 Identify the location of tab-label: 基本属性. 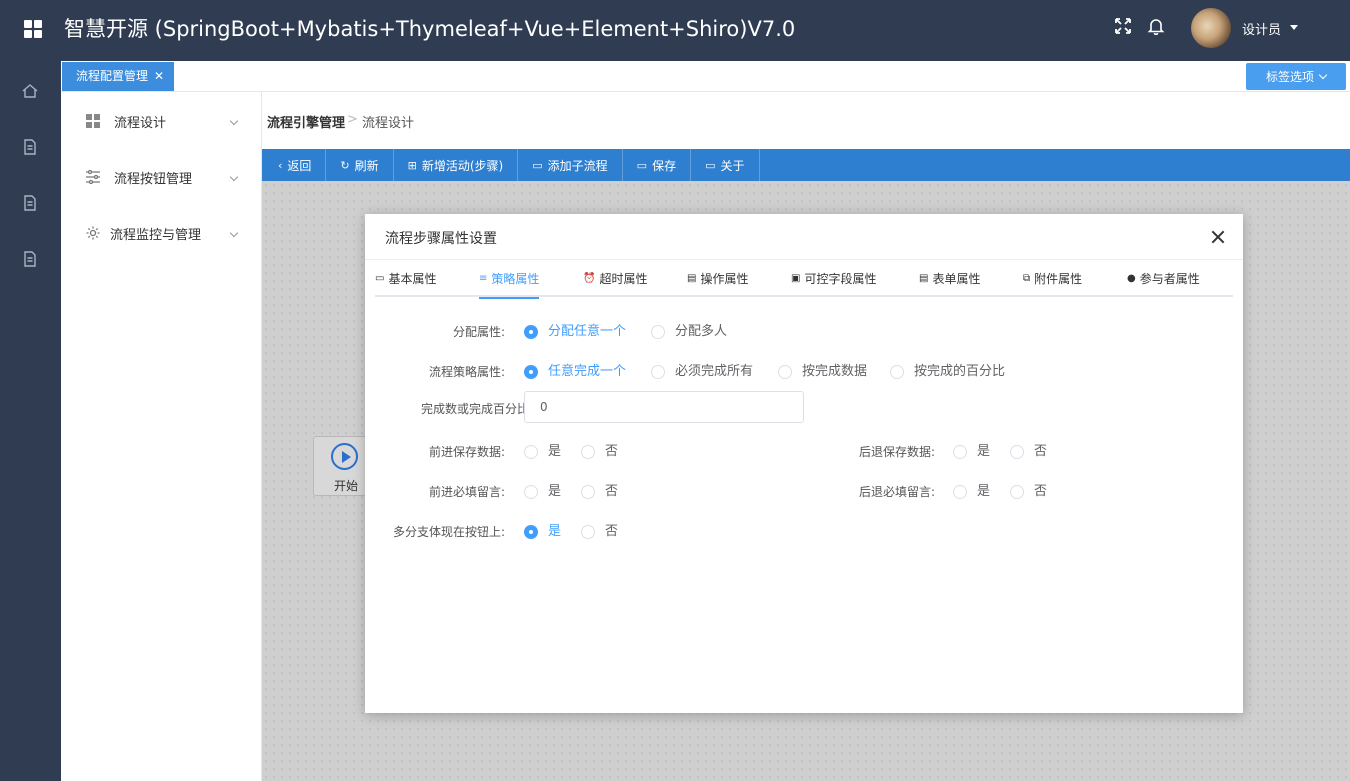
(412, 279).